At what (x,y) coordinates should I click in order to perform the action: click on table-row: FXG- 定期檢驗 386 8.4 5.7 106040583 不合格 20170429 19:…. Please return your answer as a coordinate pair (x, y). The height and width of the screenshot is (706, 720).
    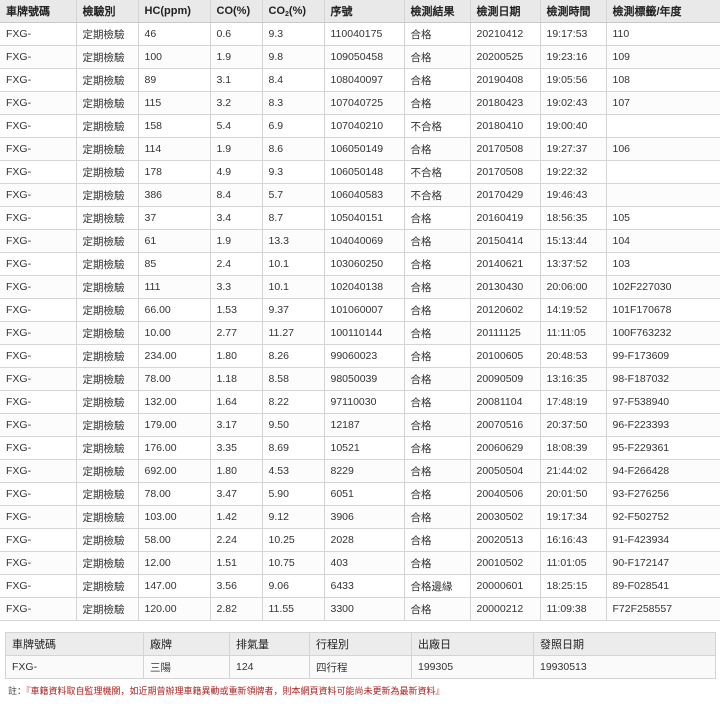
    Looking at the image, I should click on (360, 195).